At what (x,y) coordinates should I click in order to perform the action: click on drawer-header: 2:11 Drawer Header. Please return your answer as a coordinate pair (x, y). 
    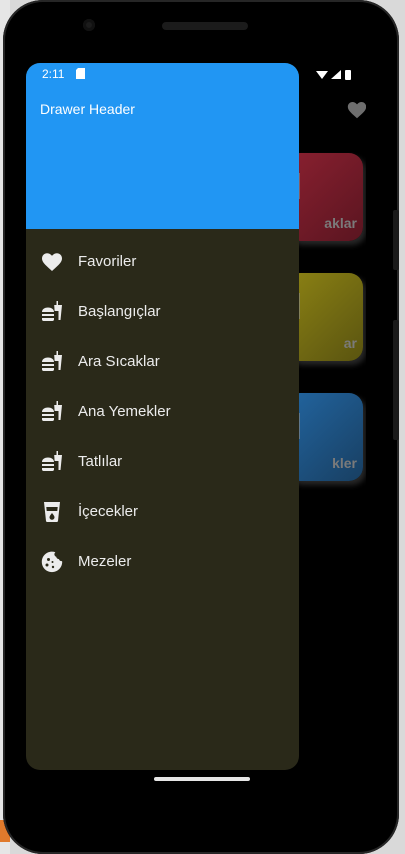
    Looking at the image, I should click on (162, 146).